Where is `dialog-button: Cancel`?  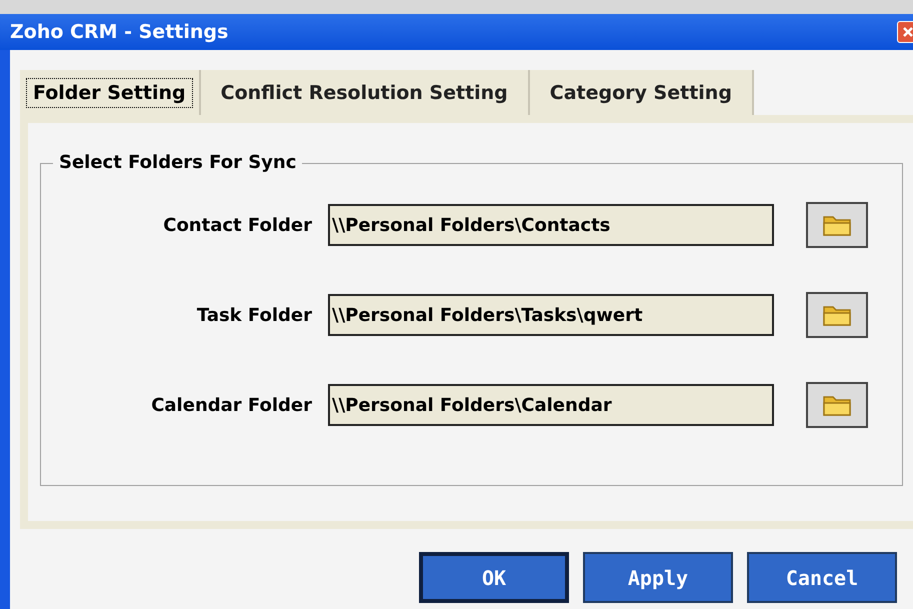 dialog-button: Cancel is located at coordinates (822, 577).